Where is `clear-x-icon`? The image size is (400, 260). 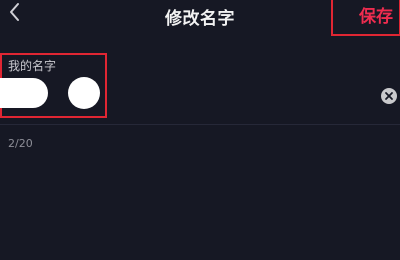
clear-x-icon is located at coordinates (389, 96).